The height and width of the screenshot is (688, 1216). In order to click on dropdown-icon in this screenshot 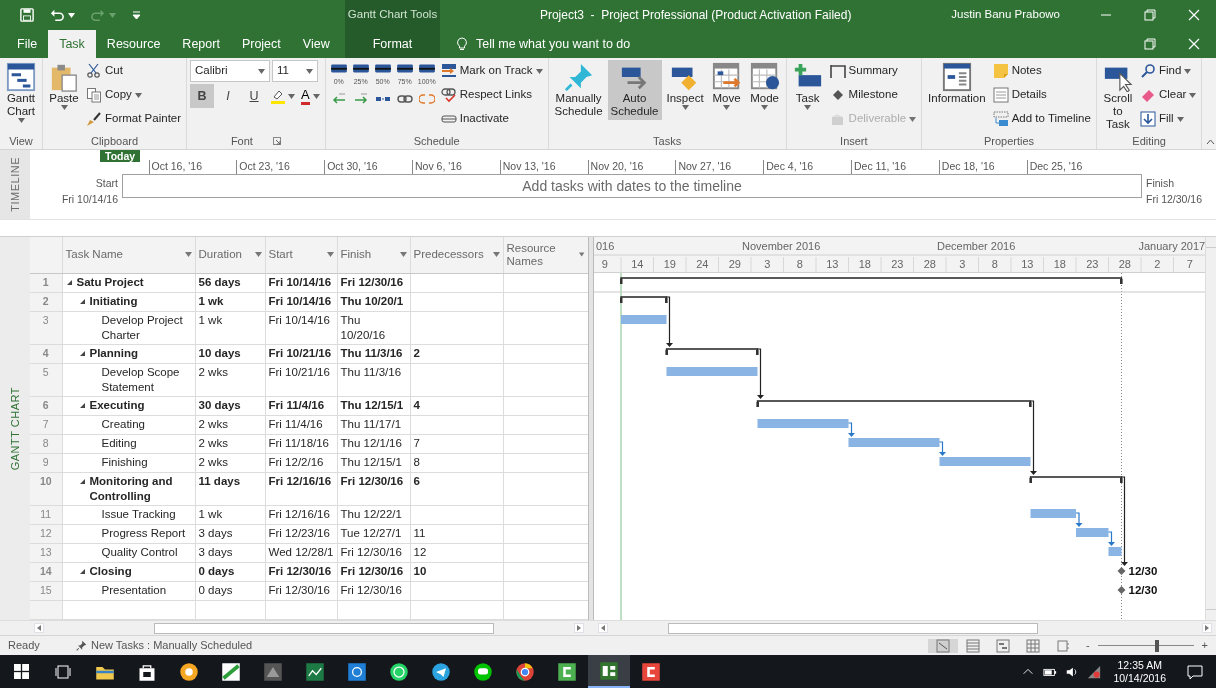, I will do `click(403, 255)`.